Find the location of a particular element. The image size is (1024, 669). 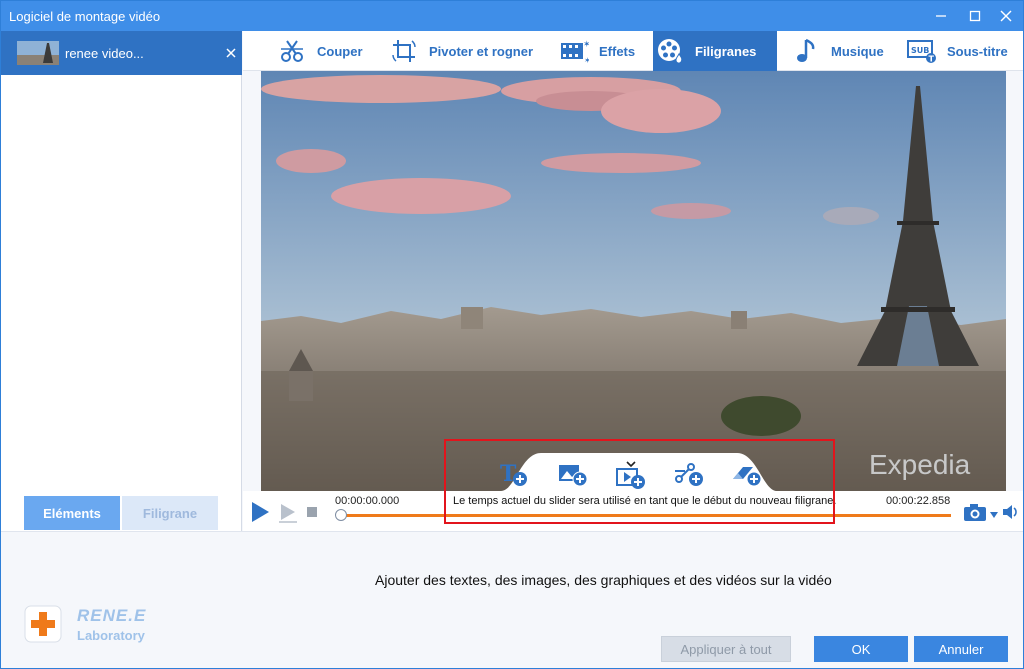

apply-all-button: Appliquer à tout is located at coordinates (726, 649).